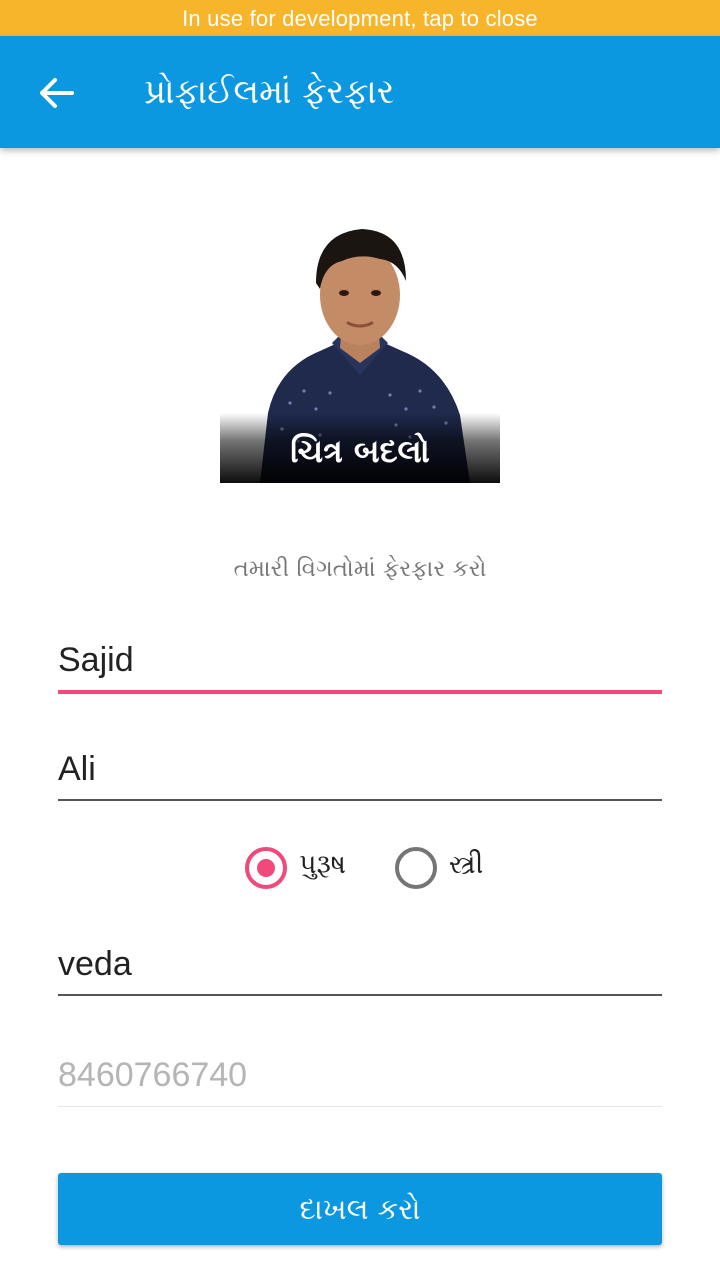  I want to click on first-name-underline, so click(360, 692).